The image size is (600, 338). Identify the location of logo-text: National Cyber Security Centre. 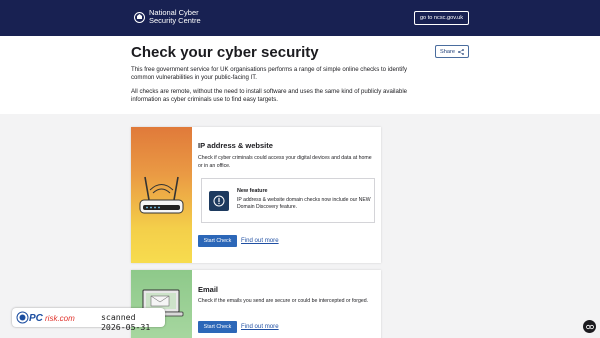
(184, 17).